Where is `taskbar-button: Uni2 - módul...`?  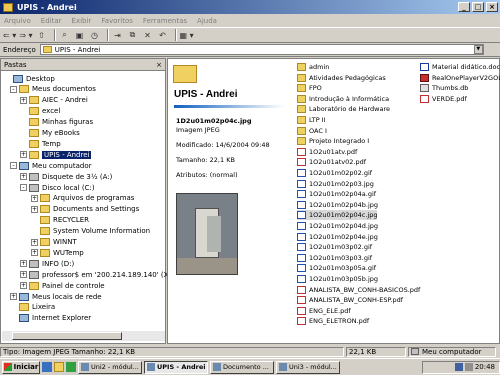 taskbar-button: Uni2 - módul... is located at coordinates (110, 367).